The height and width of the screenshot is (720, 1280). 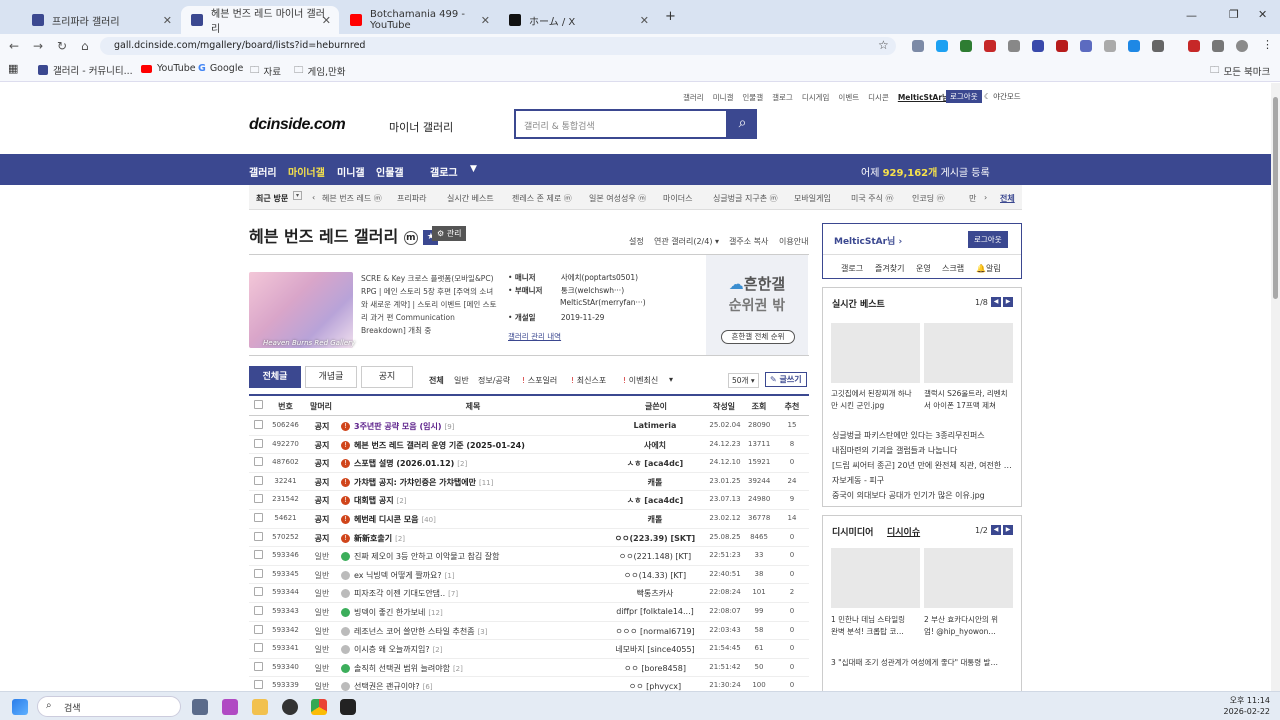 What do you see at coordinates (426, 556) in the screenshot?
I see `post-title: 진짜 제오이 3등 안하고 이악물고 참김 잘함` at bounding box center [426, 556].